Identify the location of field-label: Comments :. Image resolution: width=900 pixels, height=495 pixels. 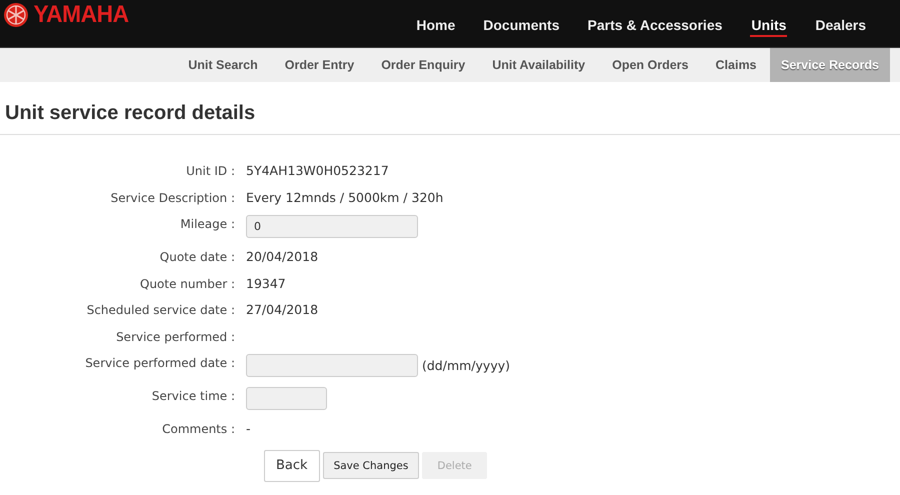
(198, 429).